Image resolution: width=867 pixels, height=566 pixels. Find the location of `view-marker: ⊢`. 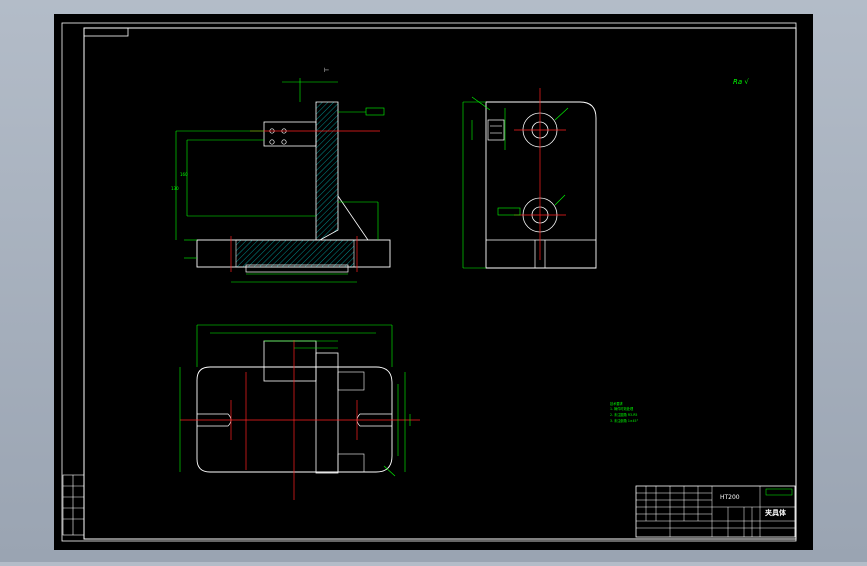

view-marker: ⊢ is located at coordinates (326, 70).